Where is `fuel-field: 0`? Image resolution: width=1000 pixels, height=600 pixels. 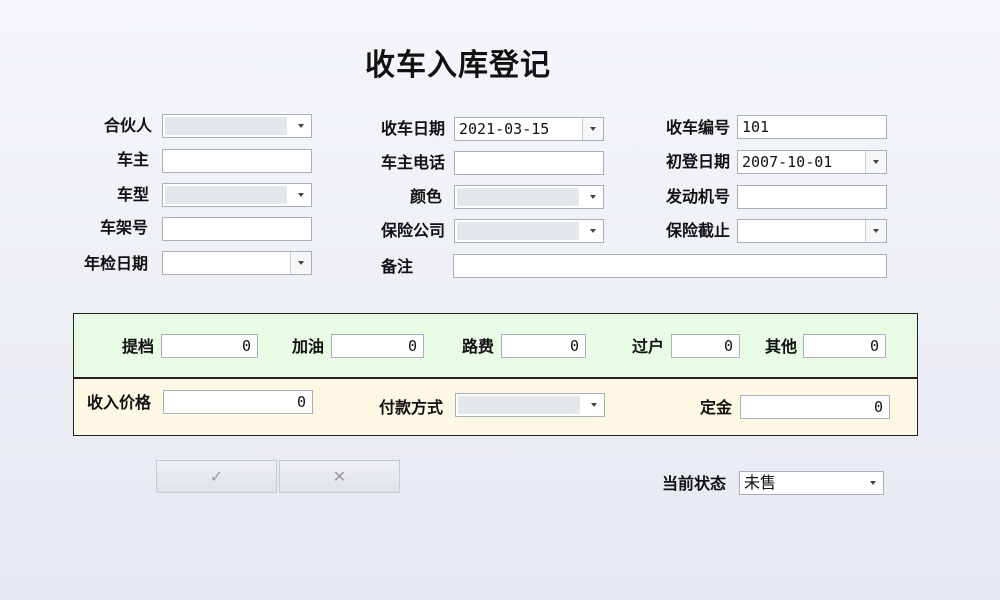
fuel-field: 0 is located at coordinates (377, 346).